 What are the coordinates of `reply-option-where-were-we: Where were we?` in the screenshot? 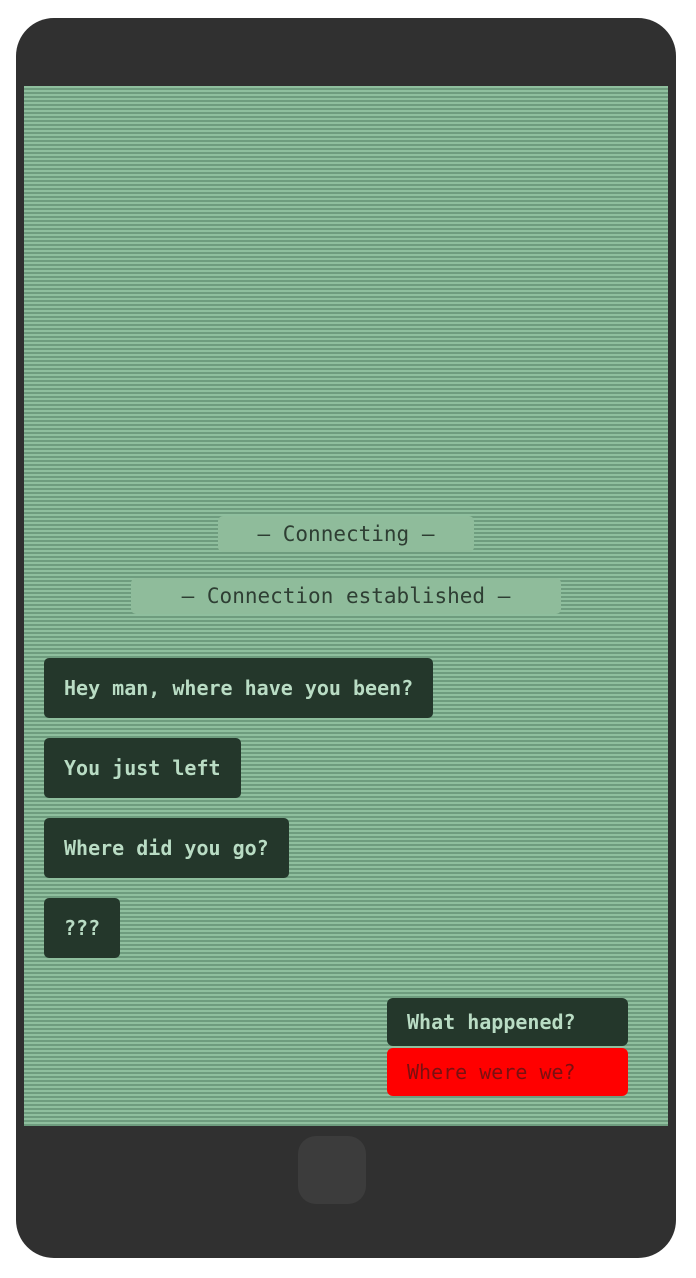 It's located at (507, 1072).